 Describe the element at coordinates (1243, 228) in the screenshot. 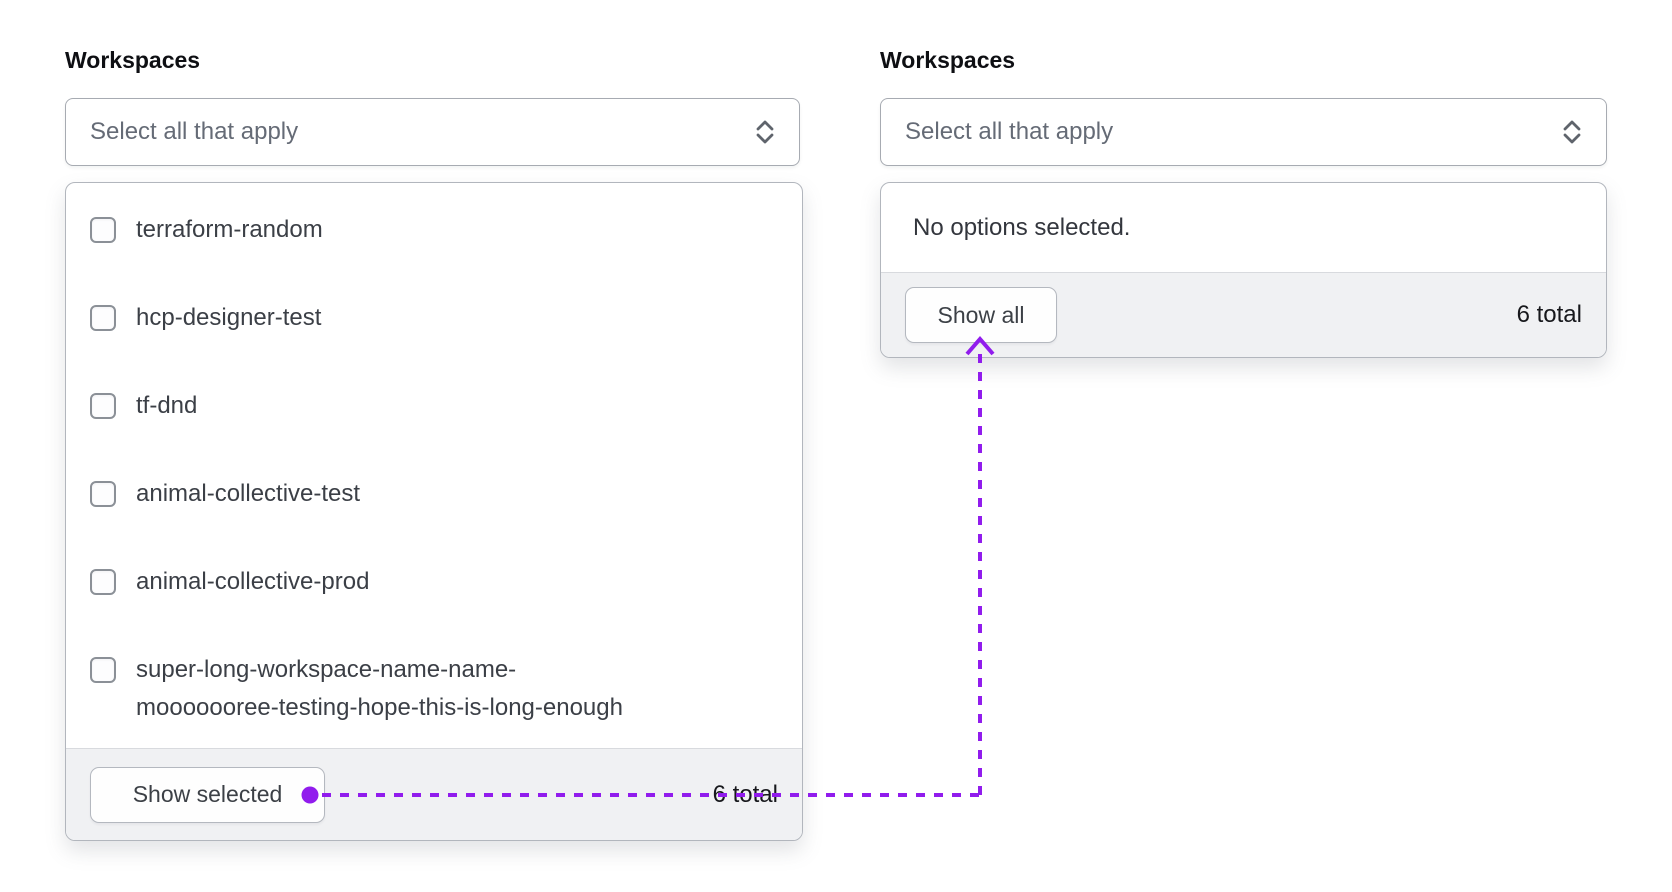

I see `right-selection-body: No options selected.` at that location.